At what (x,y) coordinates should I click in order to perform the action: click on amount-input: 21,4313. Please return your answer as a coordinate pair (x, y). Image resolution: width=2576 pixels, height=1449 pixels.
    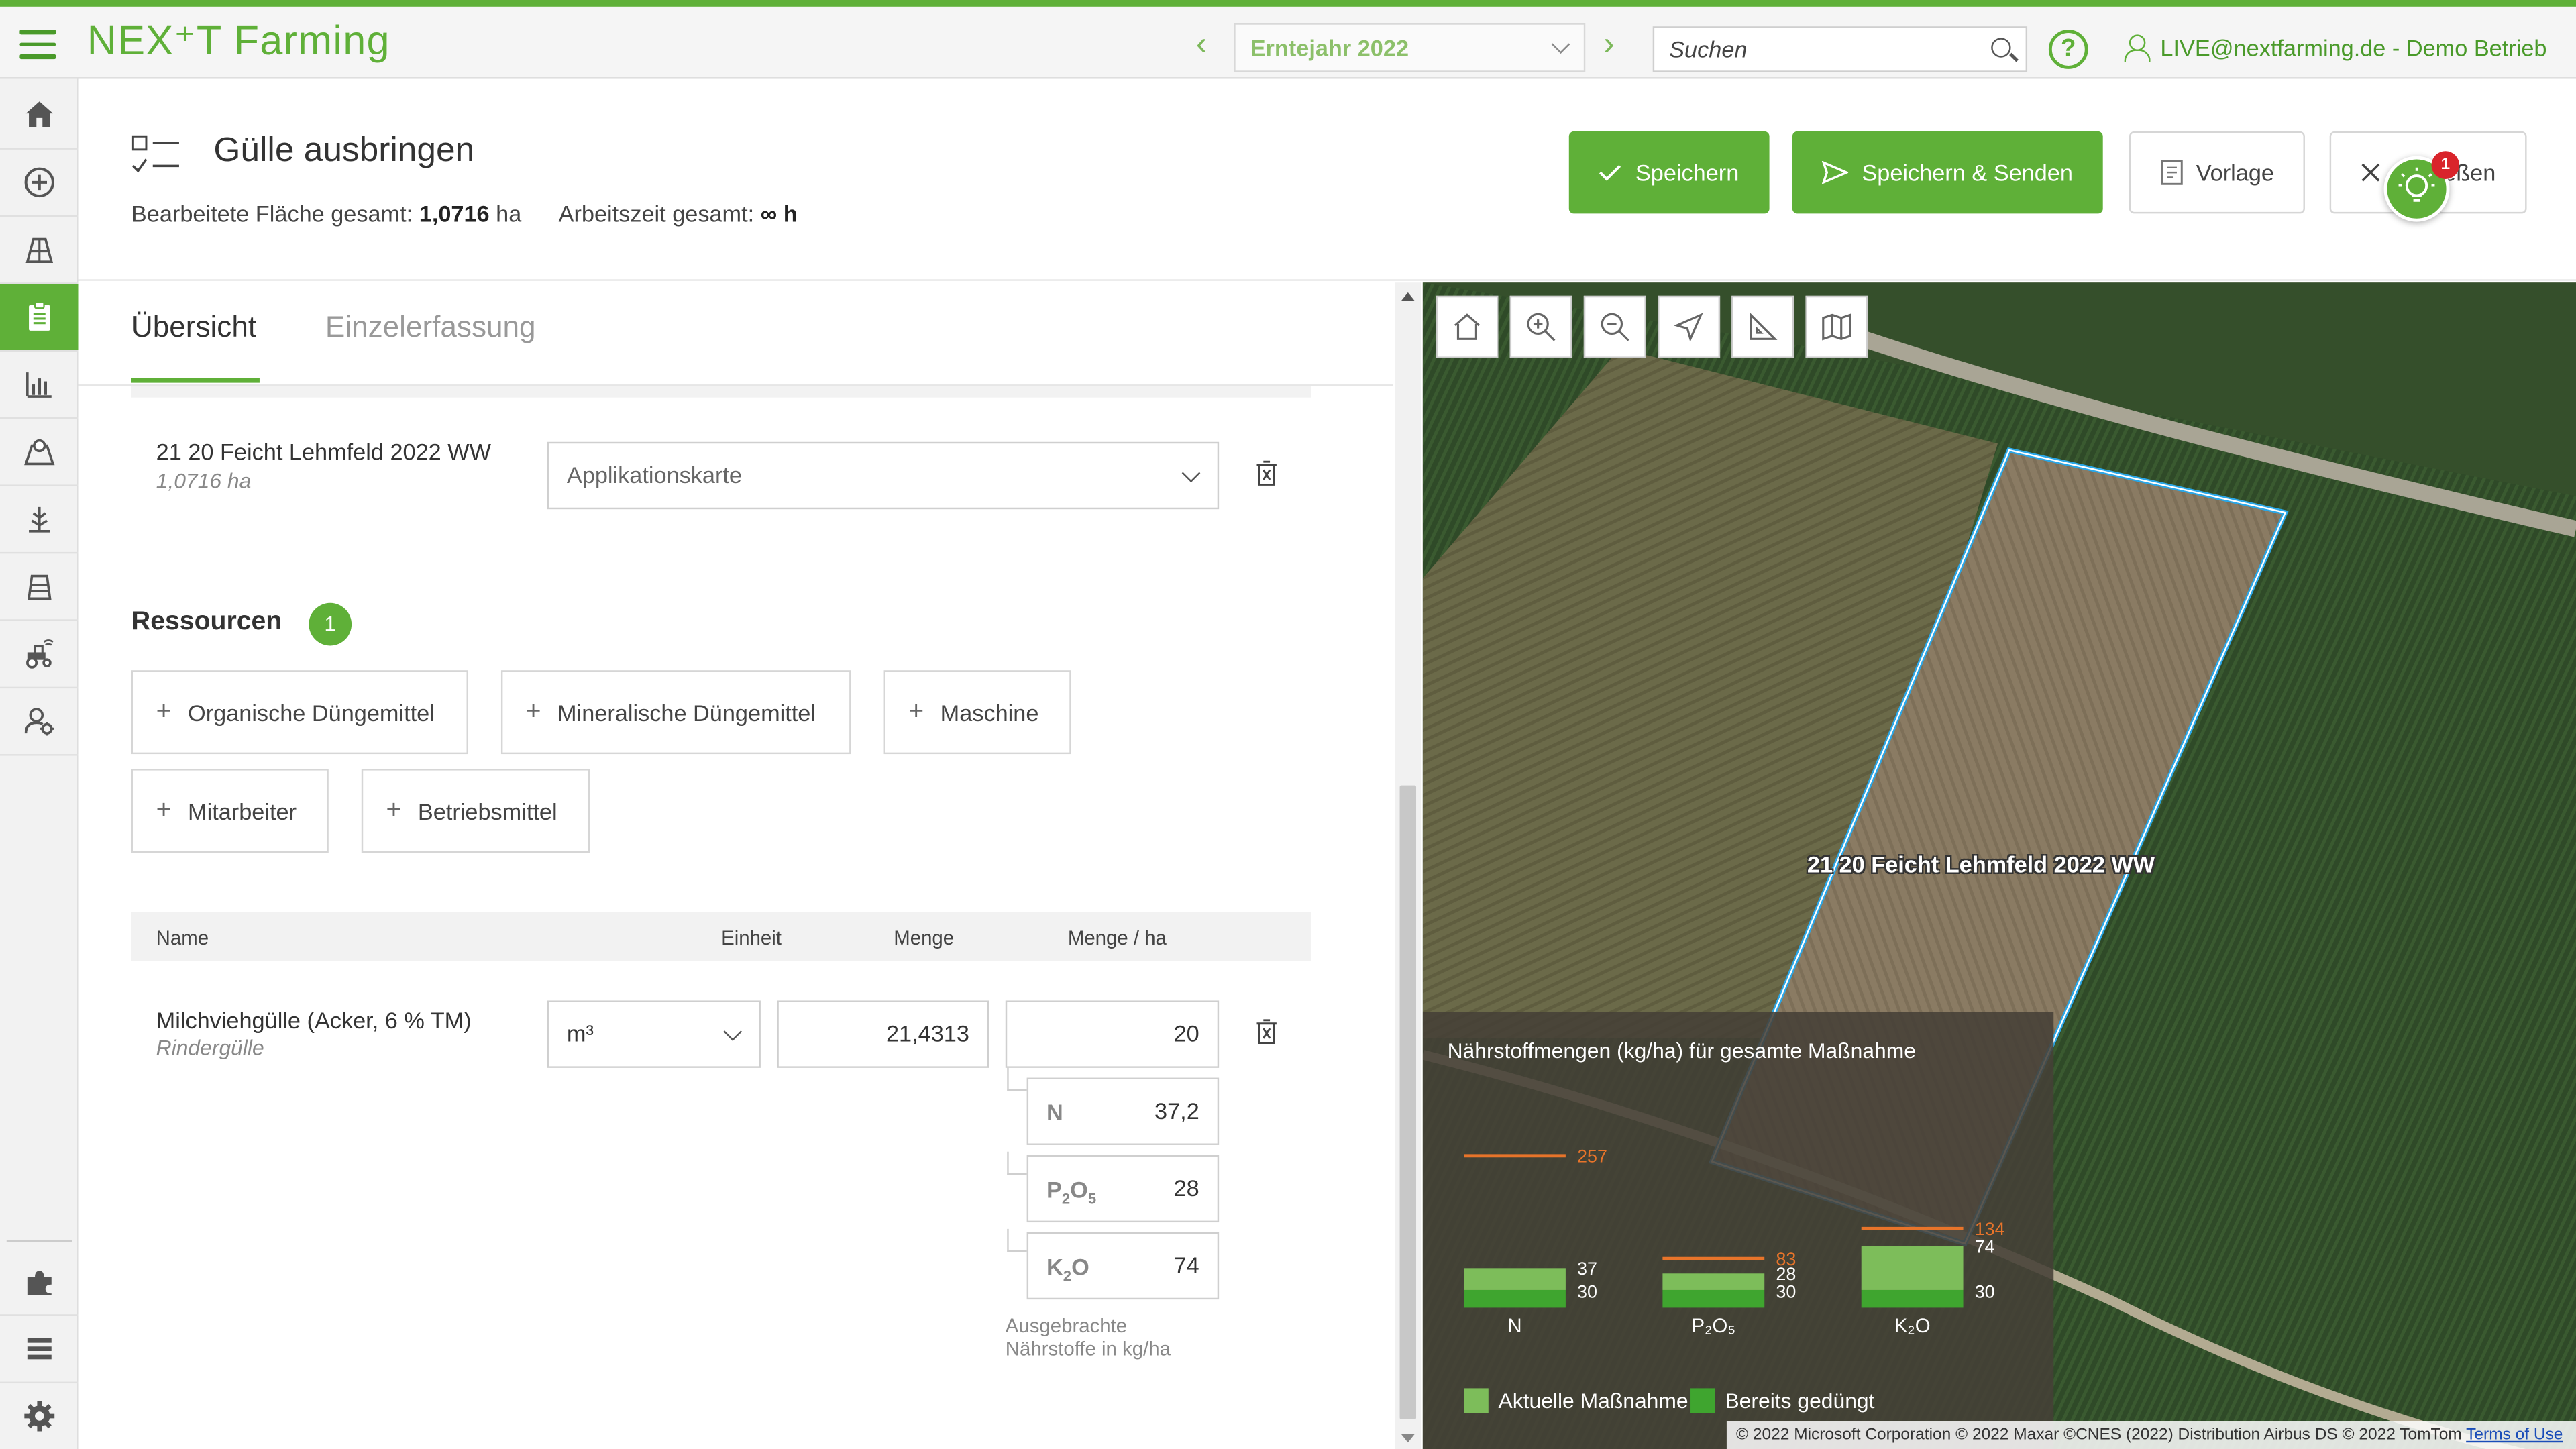
    Looking at the image, I should click on (883, 1034).